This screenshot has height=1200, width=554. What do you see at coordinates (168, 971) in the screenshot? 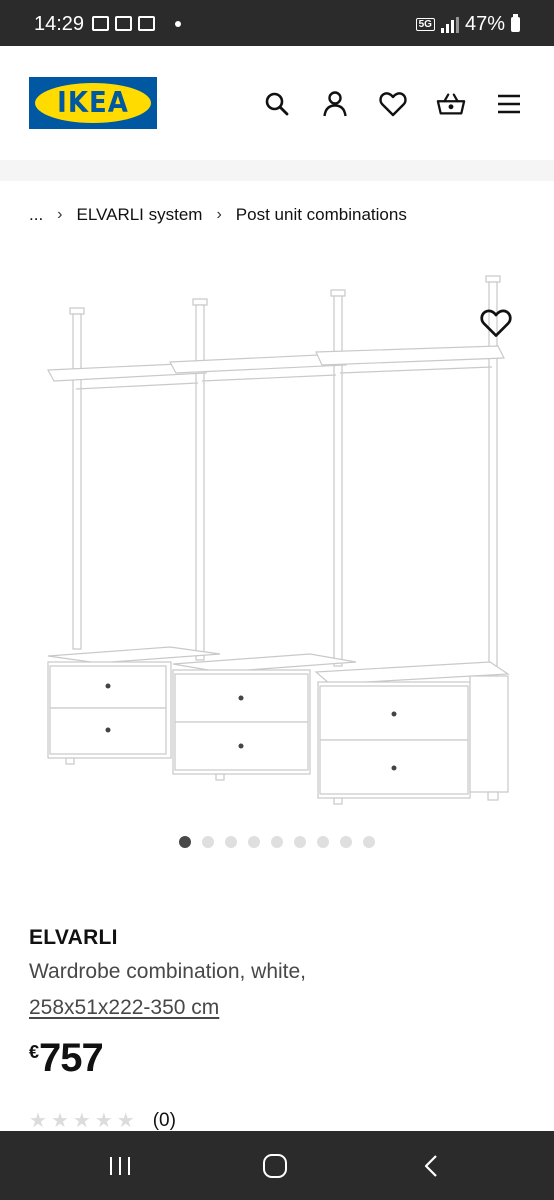
I see `product-description: Wardrobe combination, white,` at bounding box center [168, 971].